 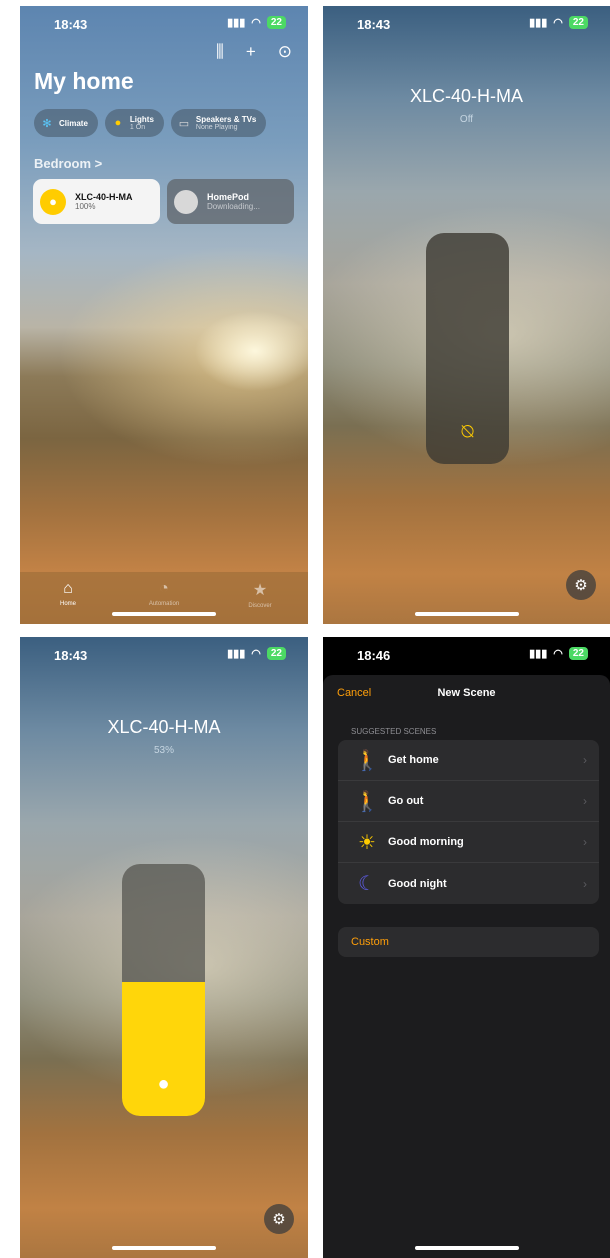 What do you see at coordinates (260, 590) in the screenshot?
I see `star-icon: ★` at bounding box center [260, 590].